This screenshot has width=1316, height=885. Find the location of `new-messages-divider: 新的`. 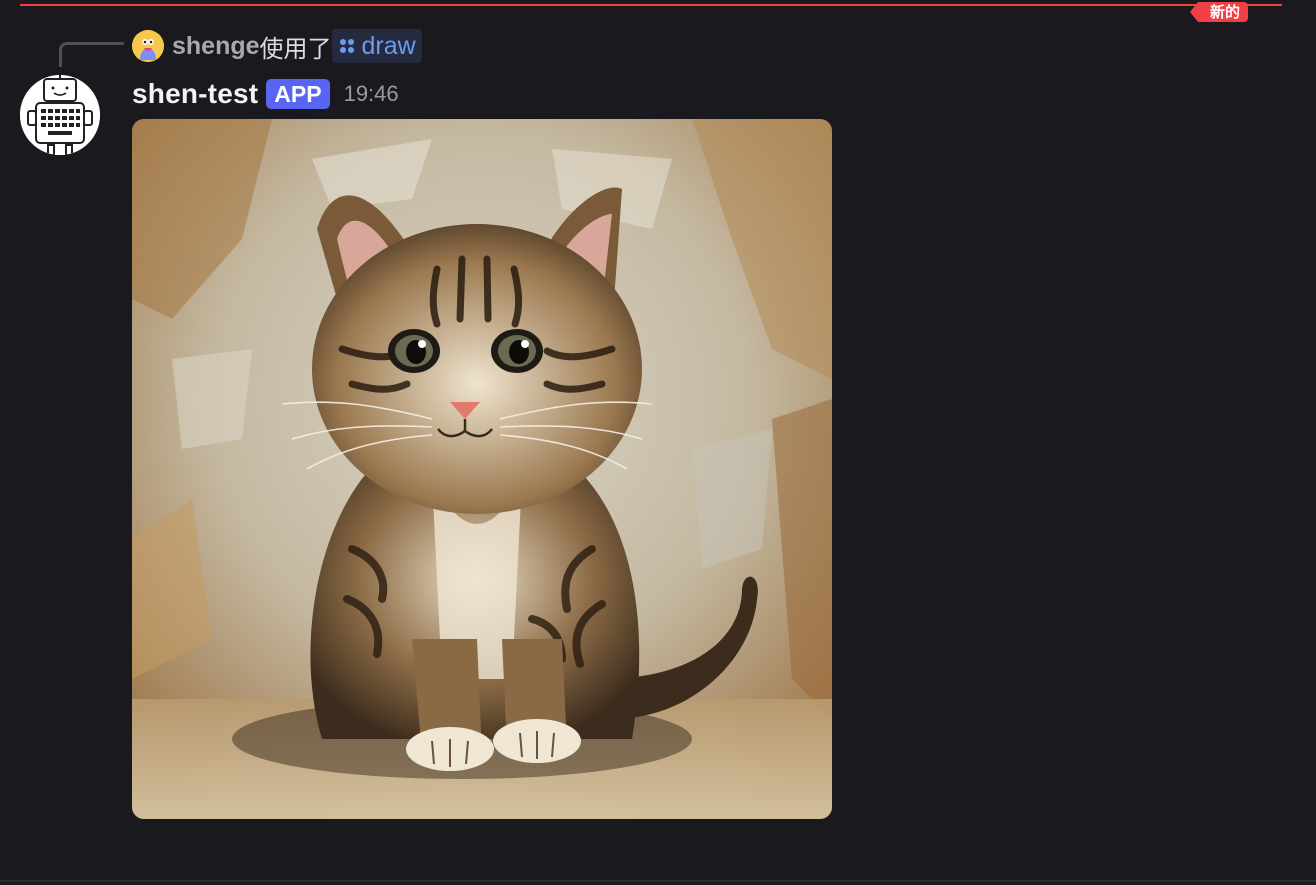

new-messages-divider: 新的 is located at coordinates (651, 12).